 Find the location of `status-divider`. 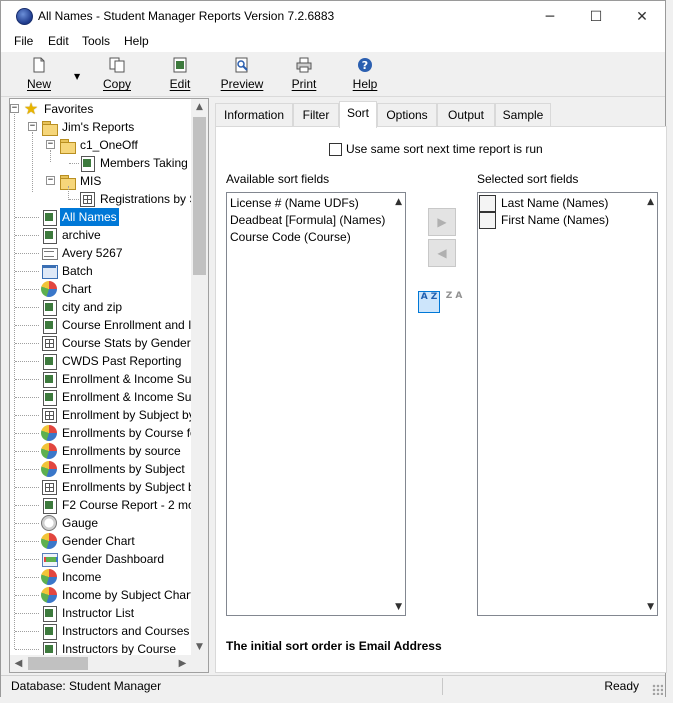

status-divider is located at coordinates (442, 686).